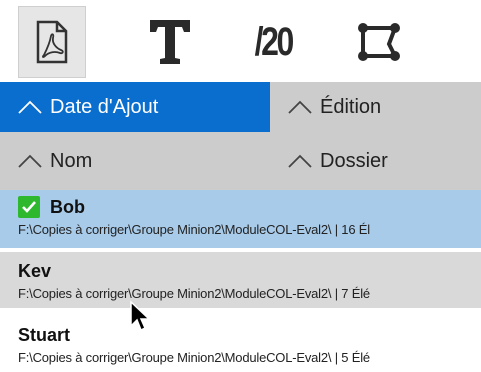  I want to click on sort-name-label: Nom, so click(71, 160).